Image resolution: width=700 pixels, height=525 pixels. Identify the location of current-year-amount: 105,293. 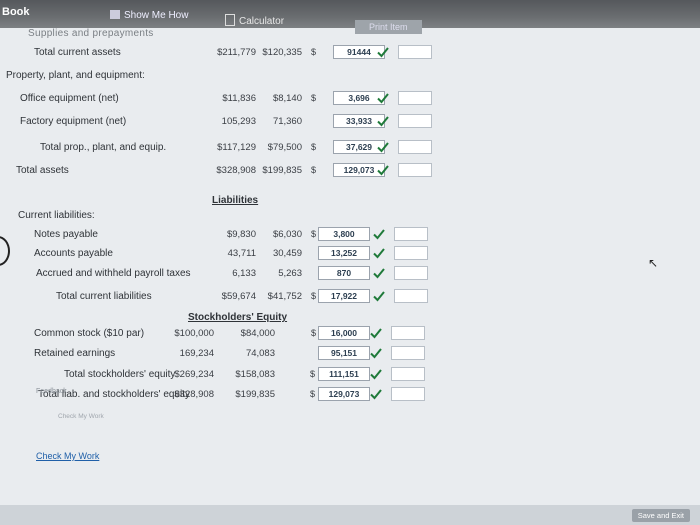
(238, 121).